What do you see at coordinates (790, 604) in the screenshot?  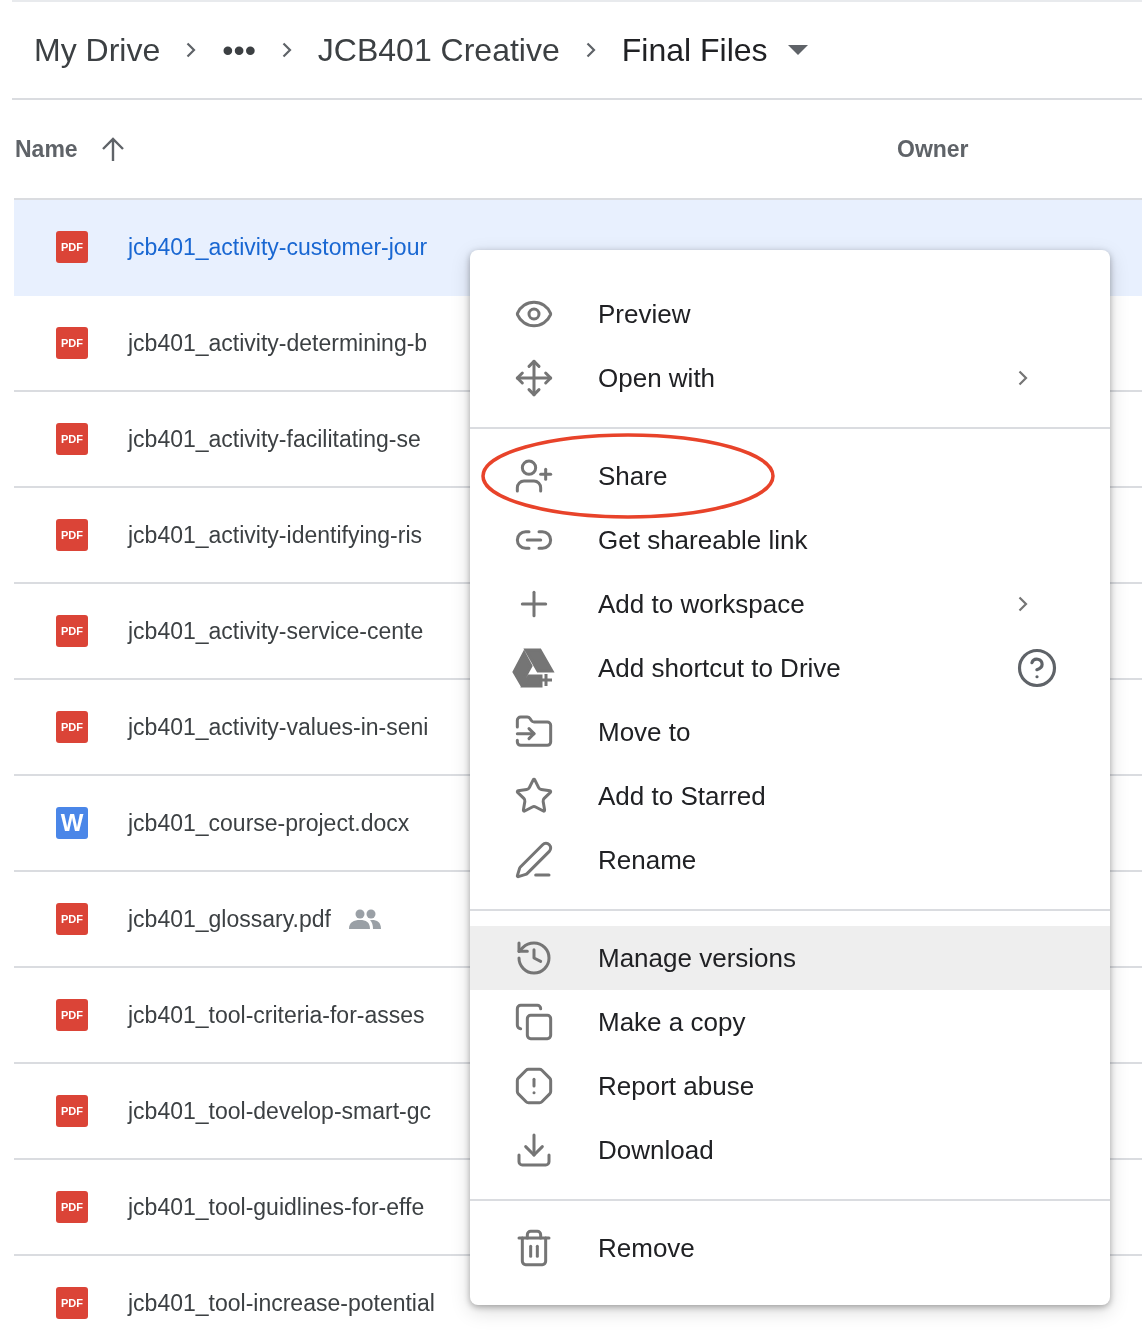 I see `menu-item: Add to workspace` at bounding box center [790, 604].